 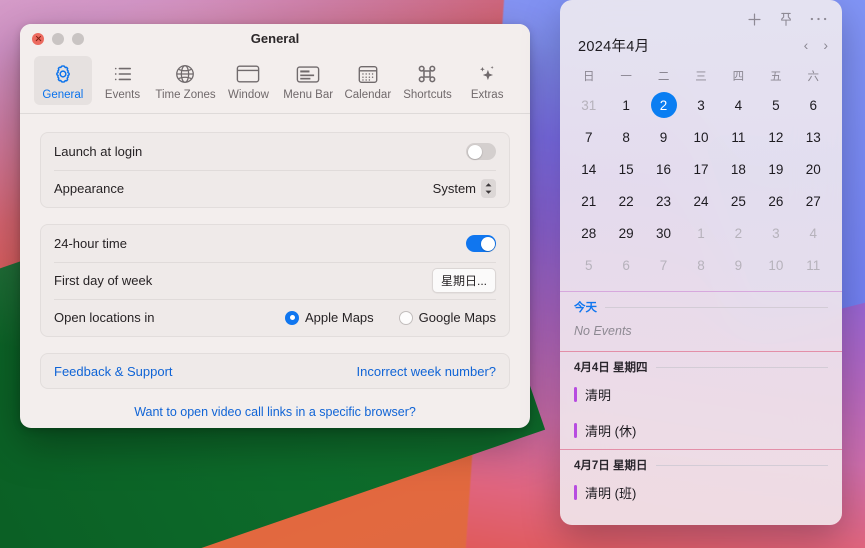 What do you see at coordinates (588, 105) in the screenshot?
I see `calendar-day: 31` at bounding box center [588, 105].